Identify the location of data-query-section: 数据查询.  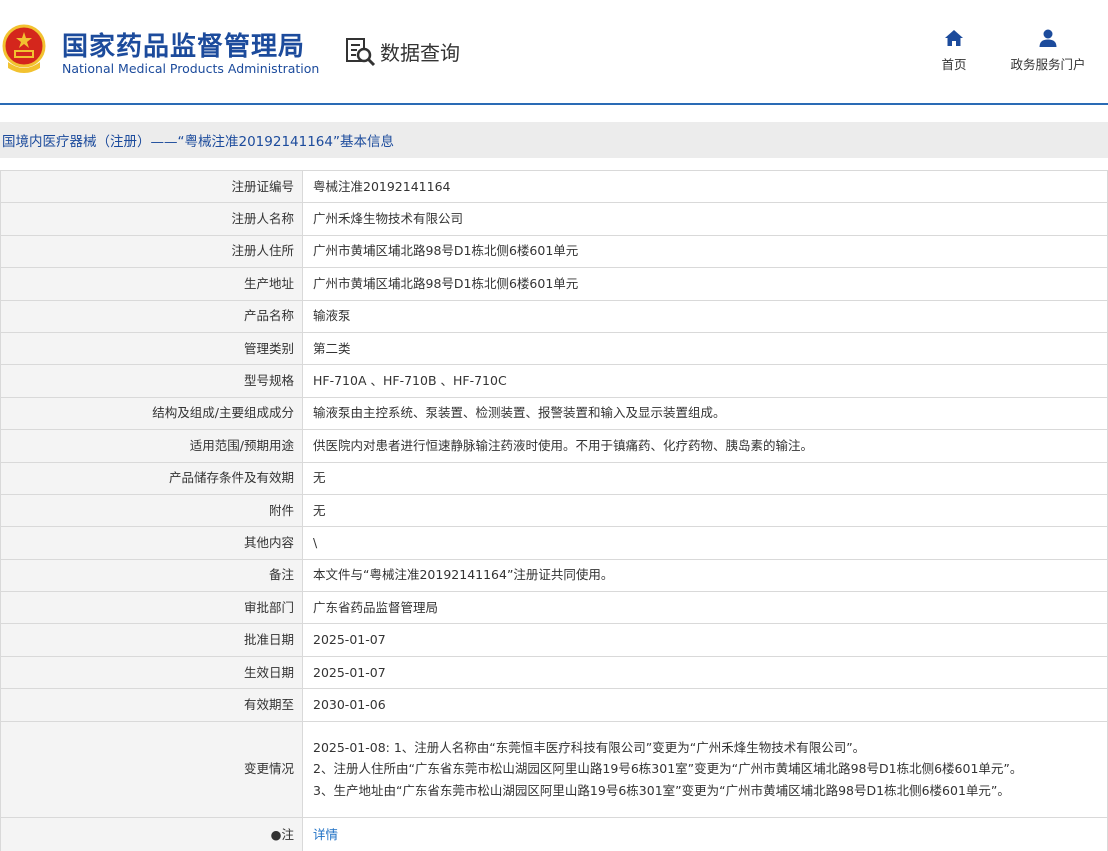
(402, 51).